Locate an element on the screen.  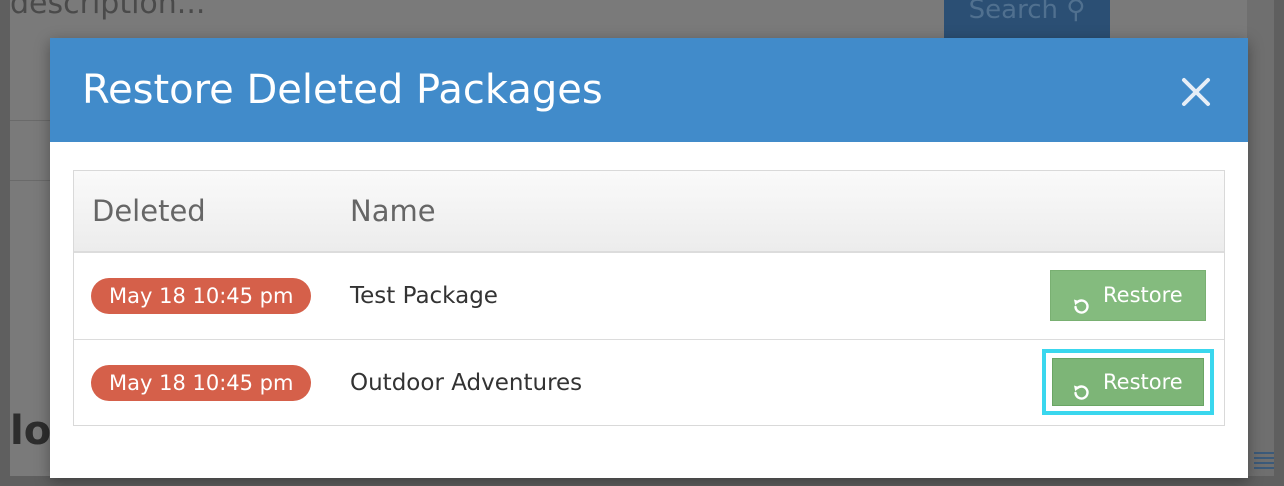
background-search-label: Search is located at coordinates (1013, 12).